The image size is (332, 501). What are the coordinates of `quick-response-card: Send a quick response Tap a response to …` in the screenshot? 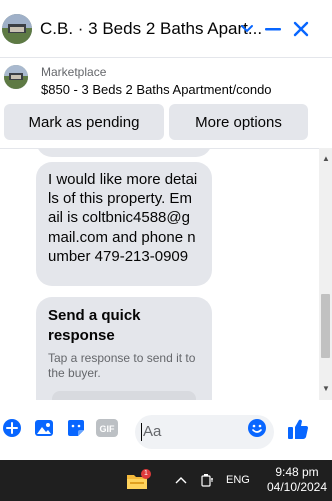 It's located at (124, 348).